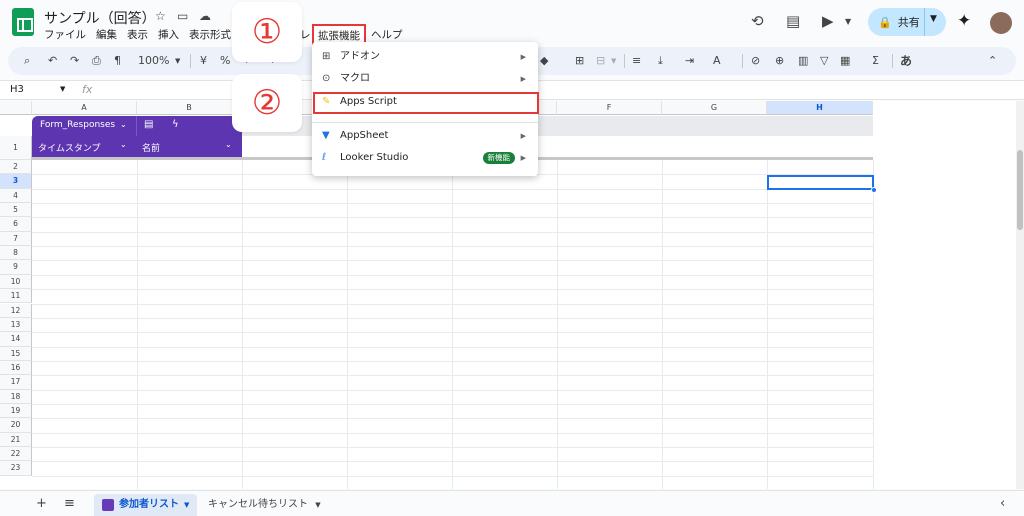 This screenshot has height=516, width=1024. What do you see at coordinates (714, 108) in the screenshot?
I see `column-header-g: G` at bounding box center [714, 108].